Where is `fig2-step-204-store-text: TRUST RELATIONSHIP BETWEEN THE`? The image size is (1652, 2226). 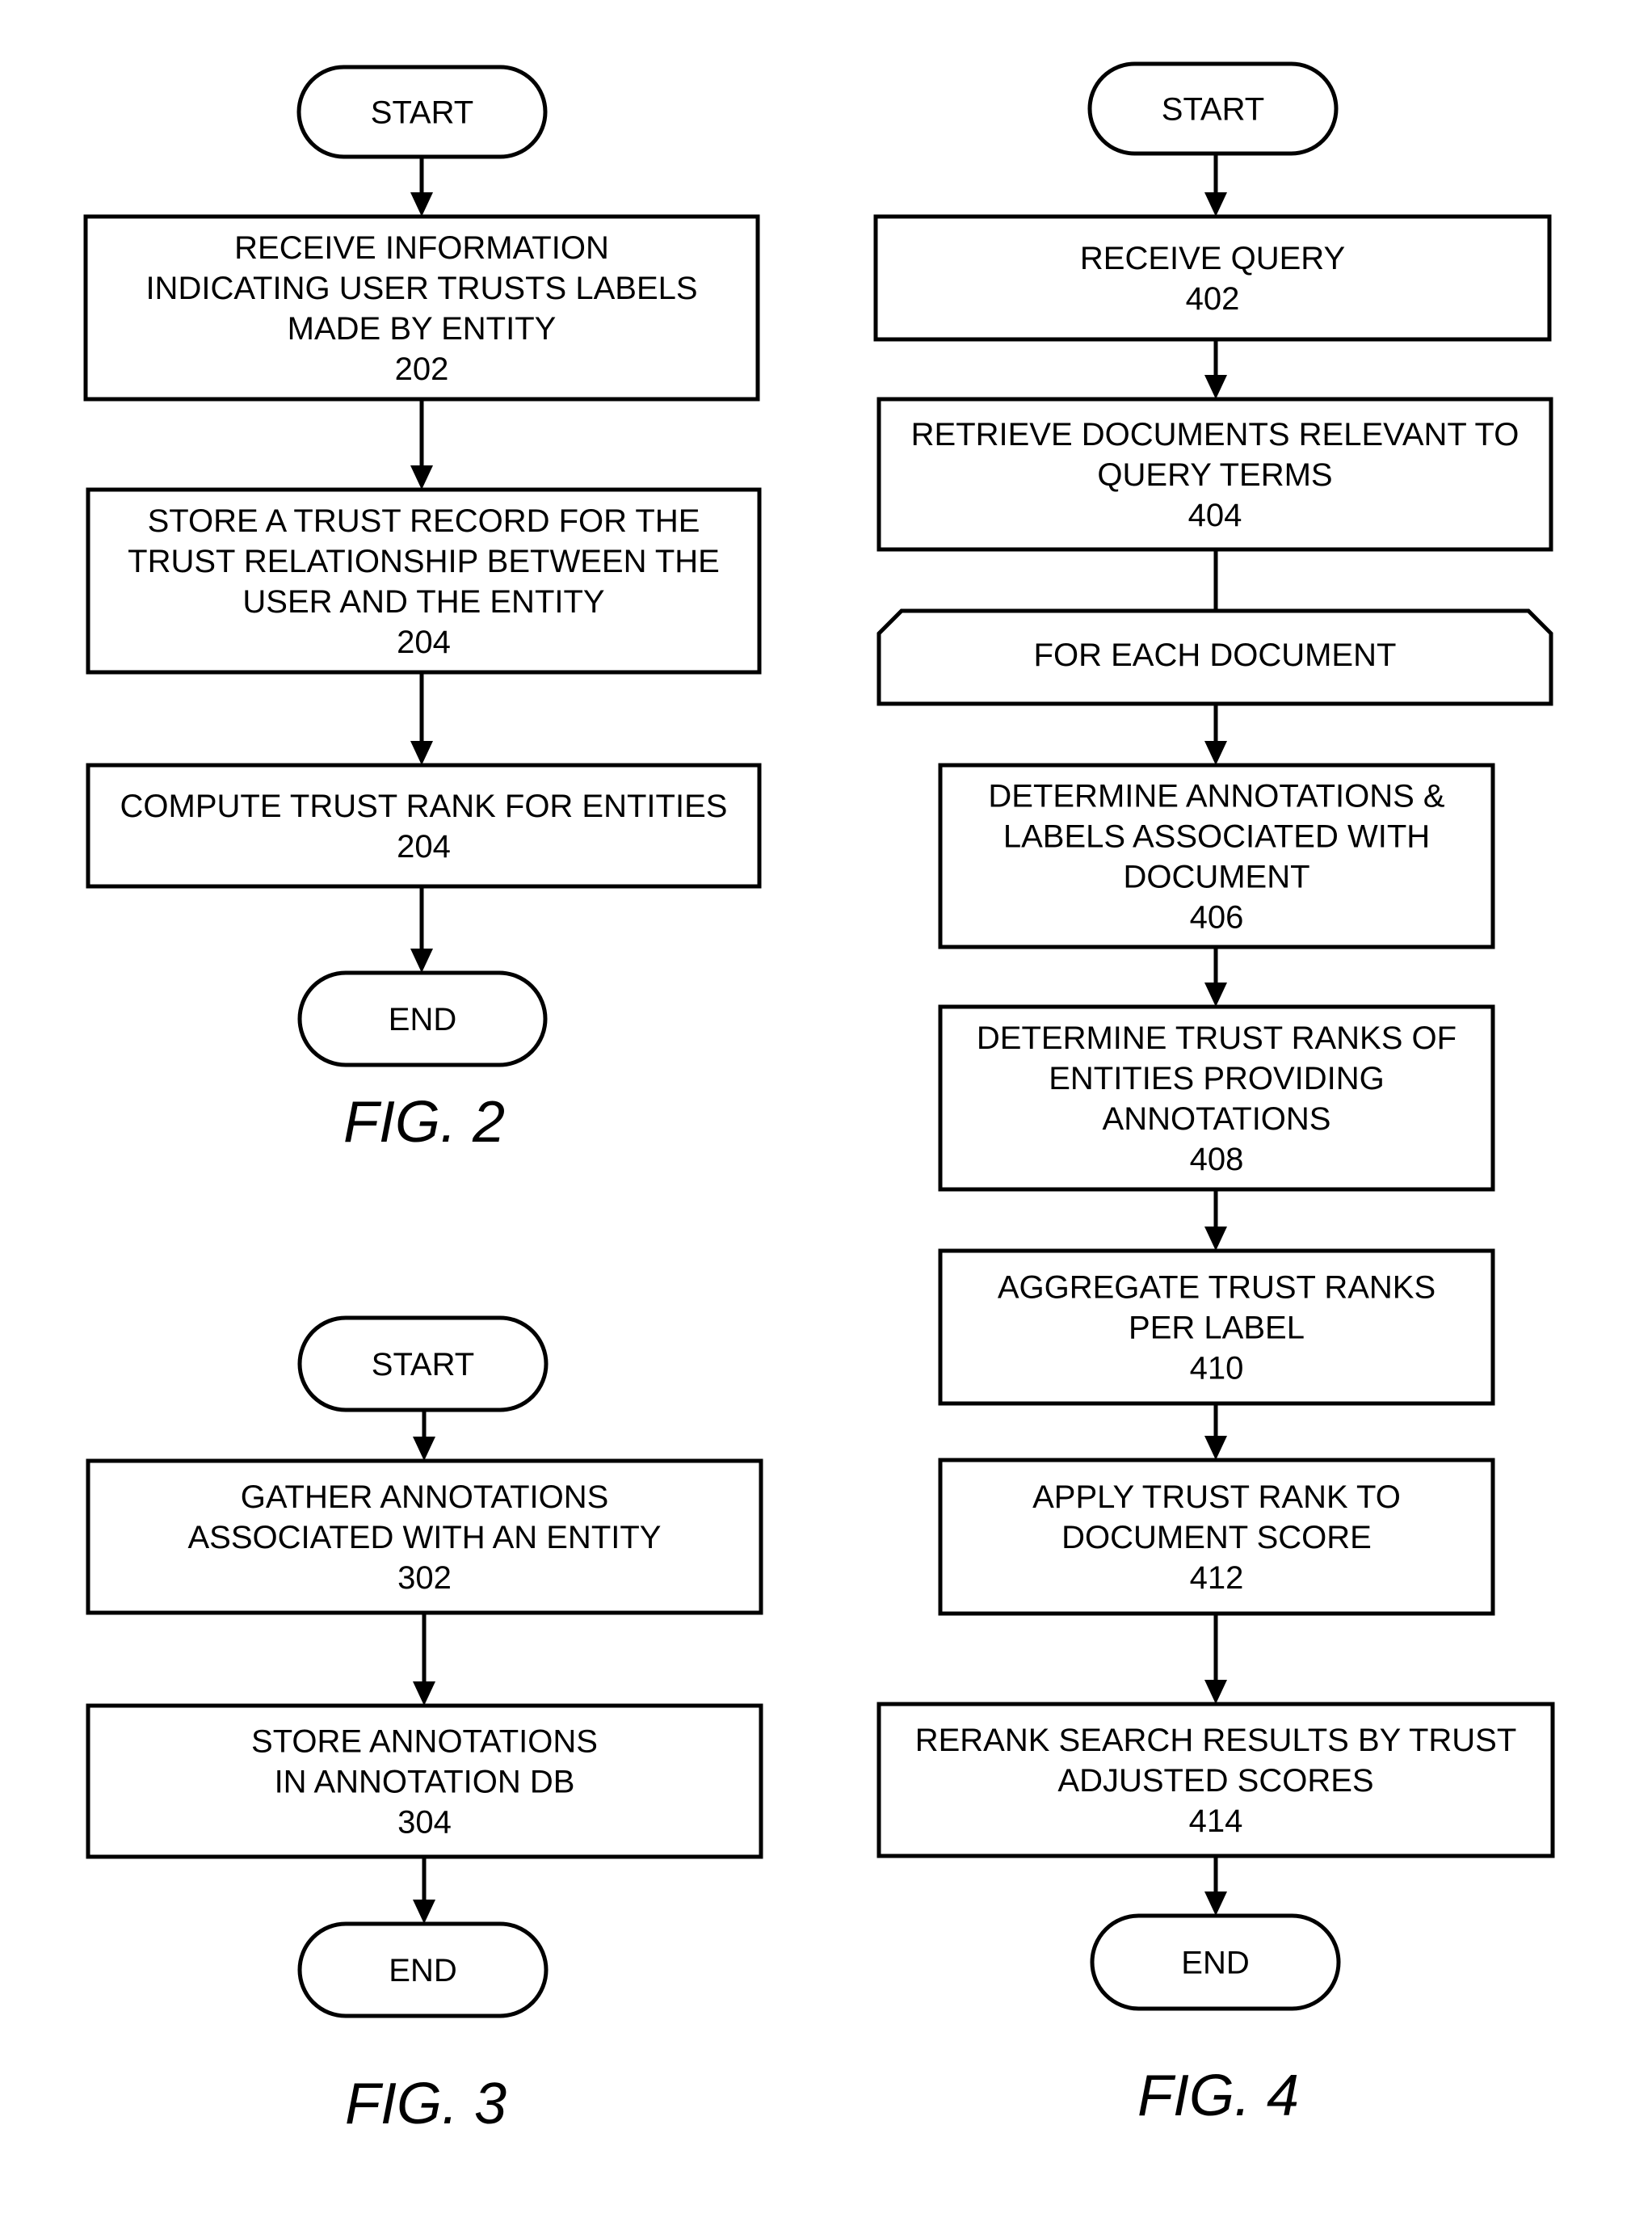 fig2-step-204-store-text: TRUST RELATIONSHIP BETWEEN THE is located at coordinates (424, 561).